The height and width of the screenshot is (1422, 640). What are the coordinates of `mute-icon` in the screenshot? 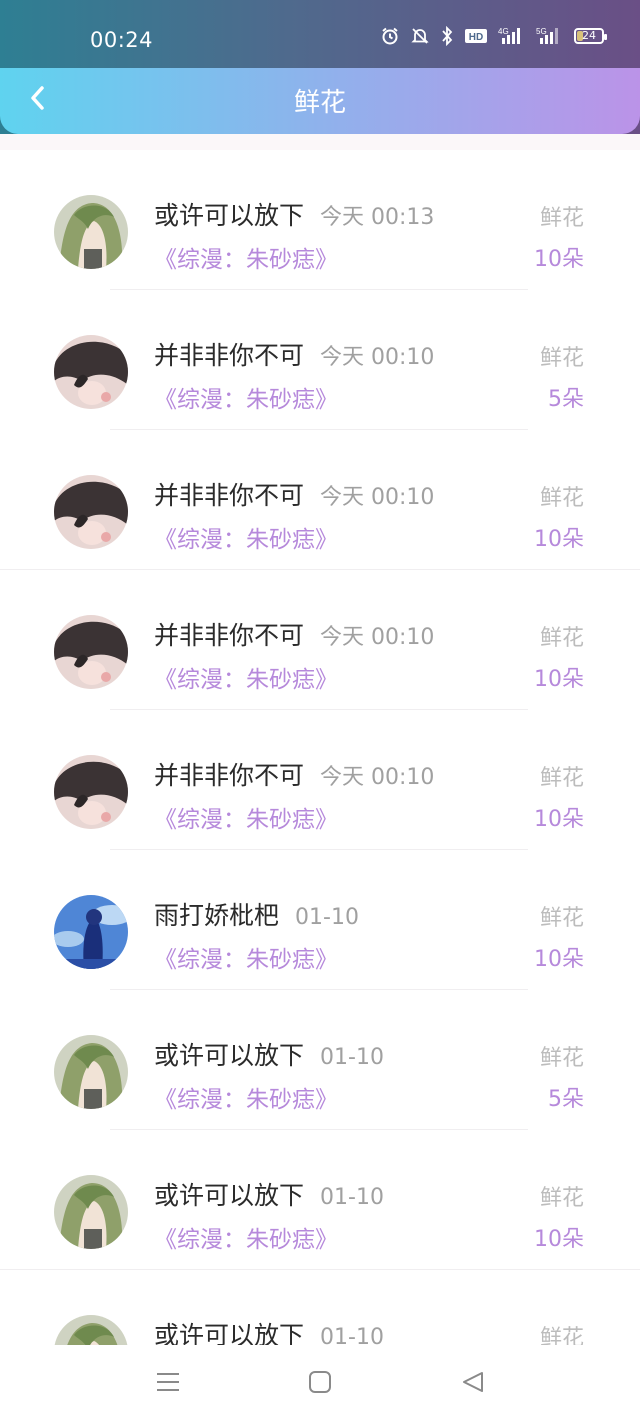 It's located at (420, 36).